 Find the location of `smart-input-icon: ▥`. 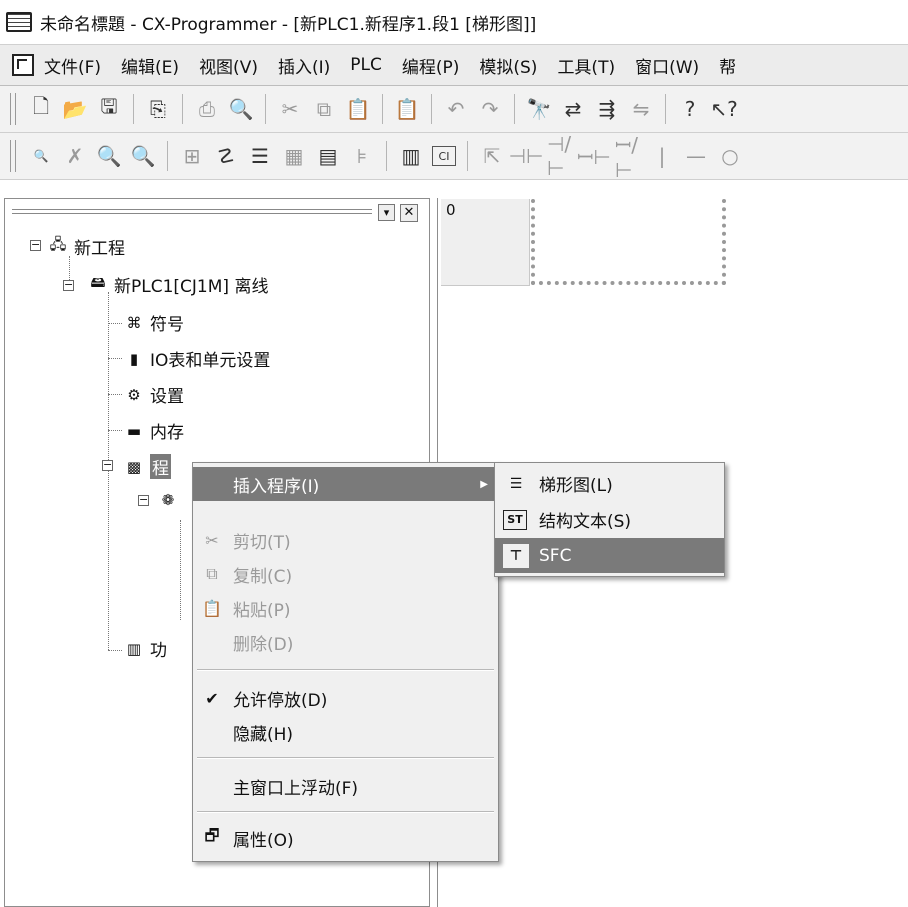

smart-input-icon: ▥ is located at coordinates (411, 156).